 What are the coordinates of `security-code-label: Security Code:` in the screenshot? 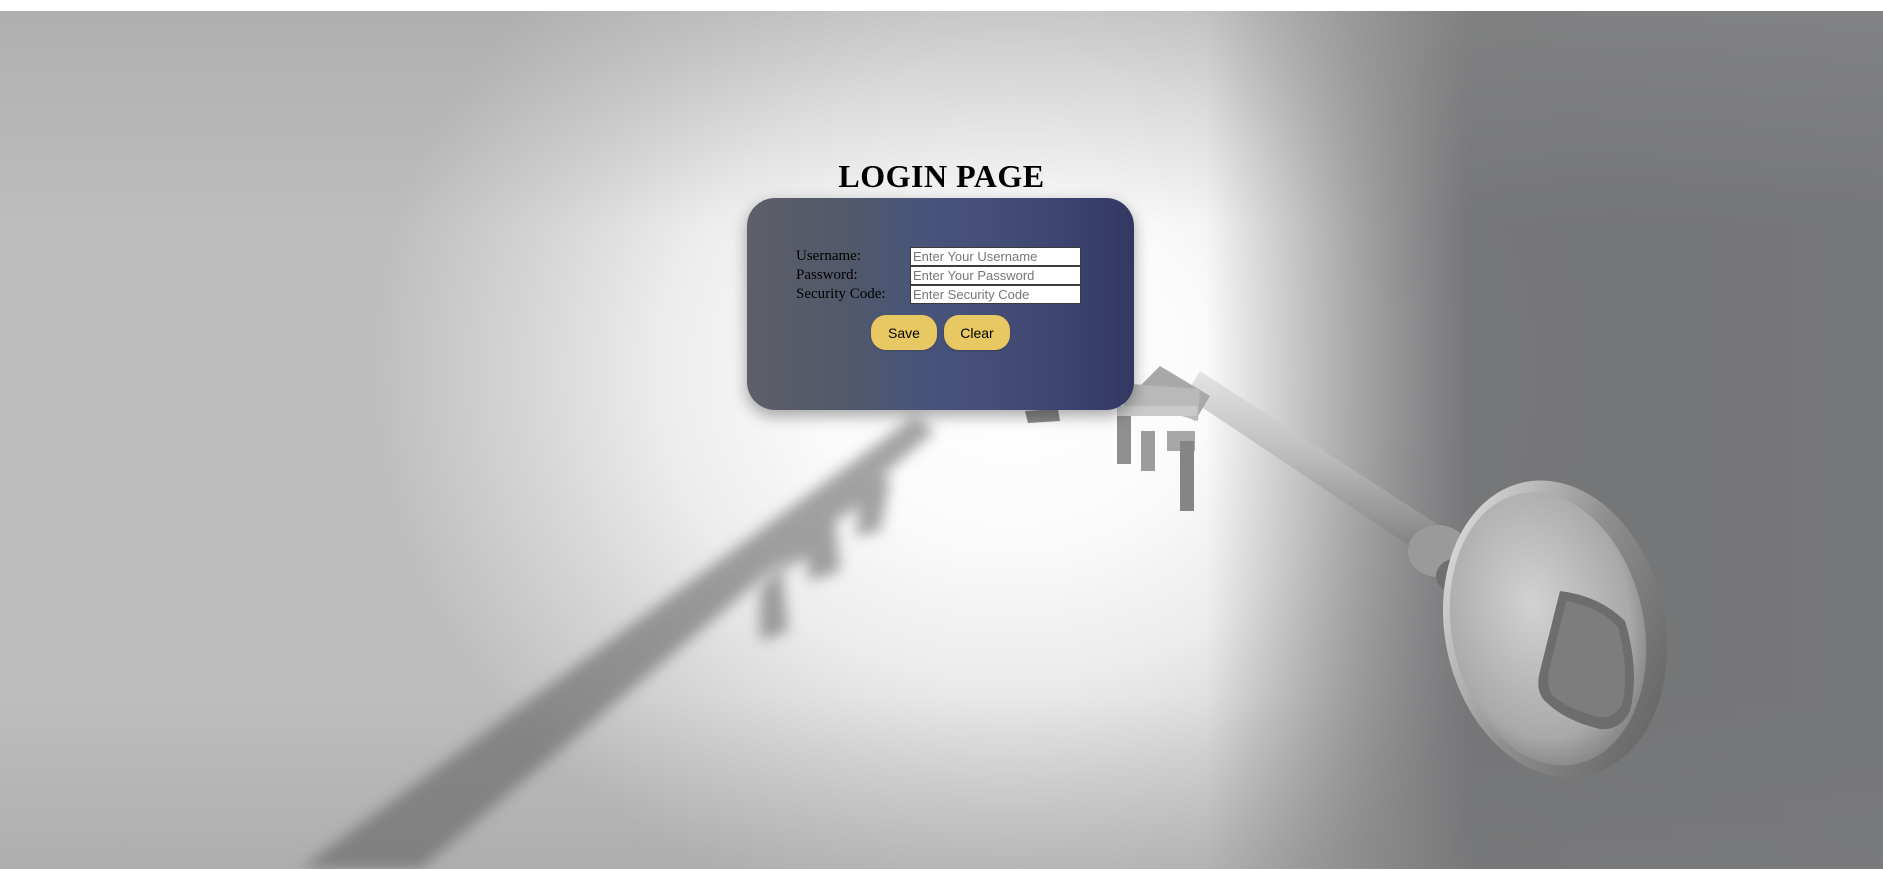 It's located at (841, 294).